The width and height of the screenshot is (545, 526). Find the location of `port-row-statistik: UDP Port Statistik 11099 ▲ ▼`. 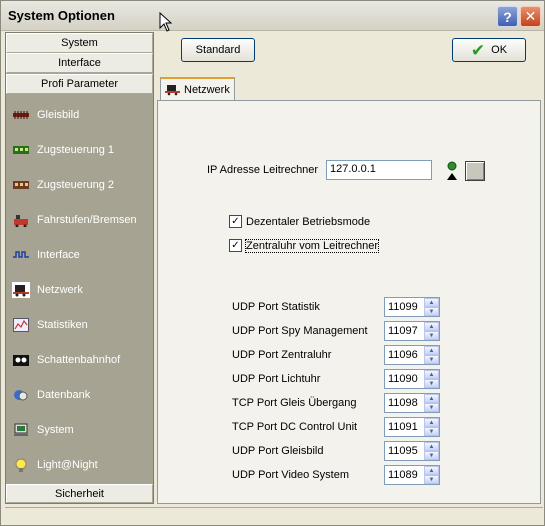

port-row-statistik: UDP Port Statistik 11099 ▲ ▼ is located at coordinates (337, 307).